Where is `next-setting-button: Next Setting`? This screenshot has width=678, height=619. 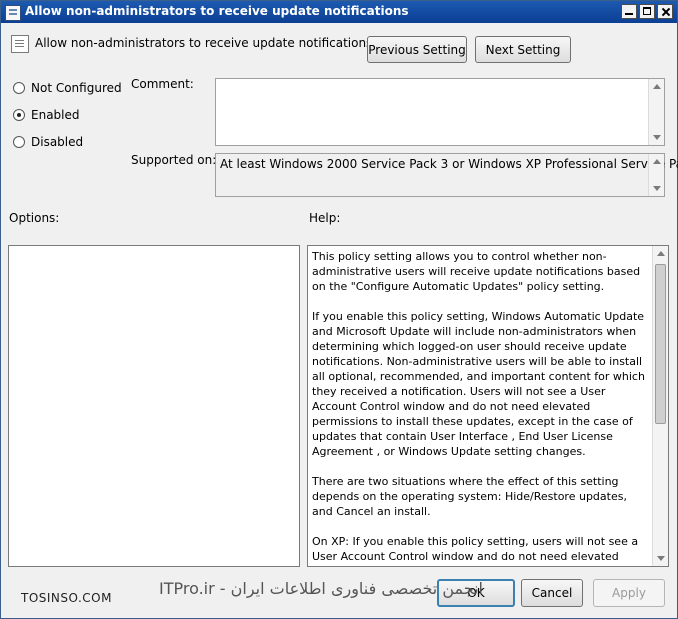
next-setting-button: Next Setting is located at coordinates (523, 49).